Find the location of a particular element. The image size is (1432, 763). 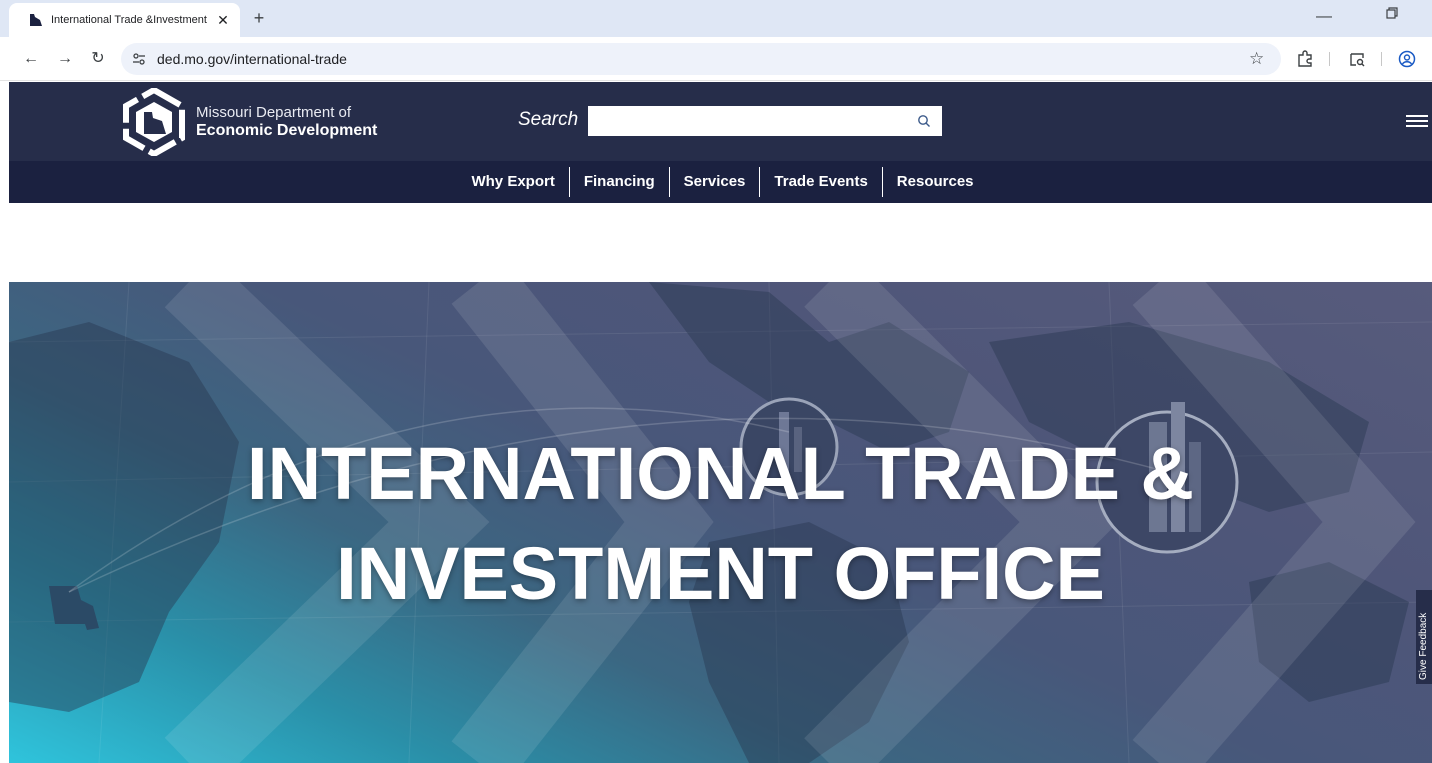

profile-icon is located at coordinates (1407, 59).